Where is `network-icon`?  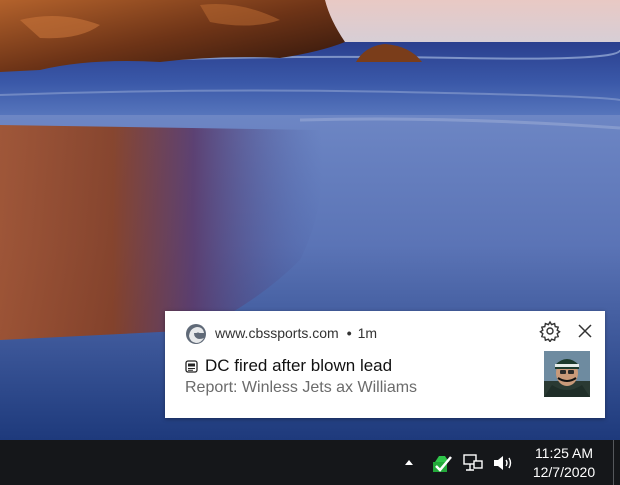
network-icon is located at coordinates (473, 463).